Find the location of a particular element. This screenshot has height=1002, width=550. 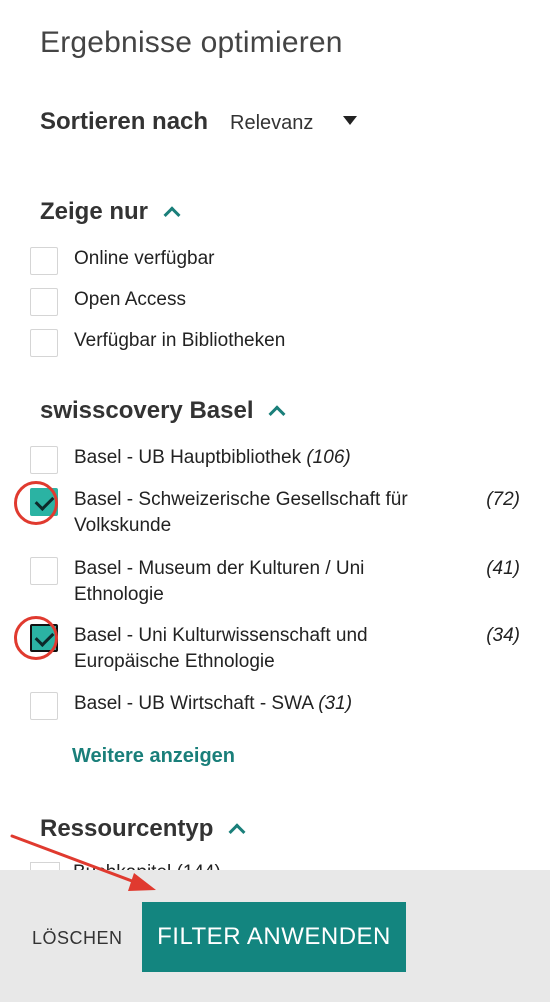

checkbox-label-line1: Basel - Museum der Kulturen / Uni is located at coordinates (219, 568).